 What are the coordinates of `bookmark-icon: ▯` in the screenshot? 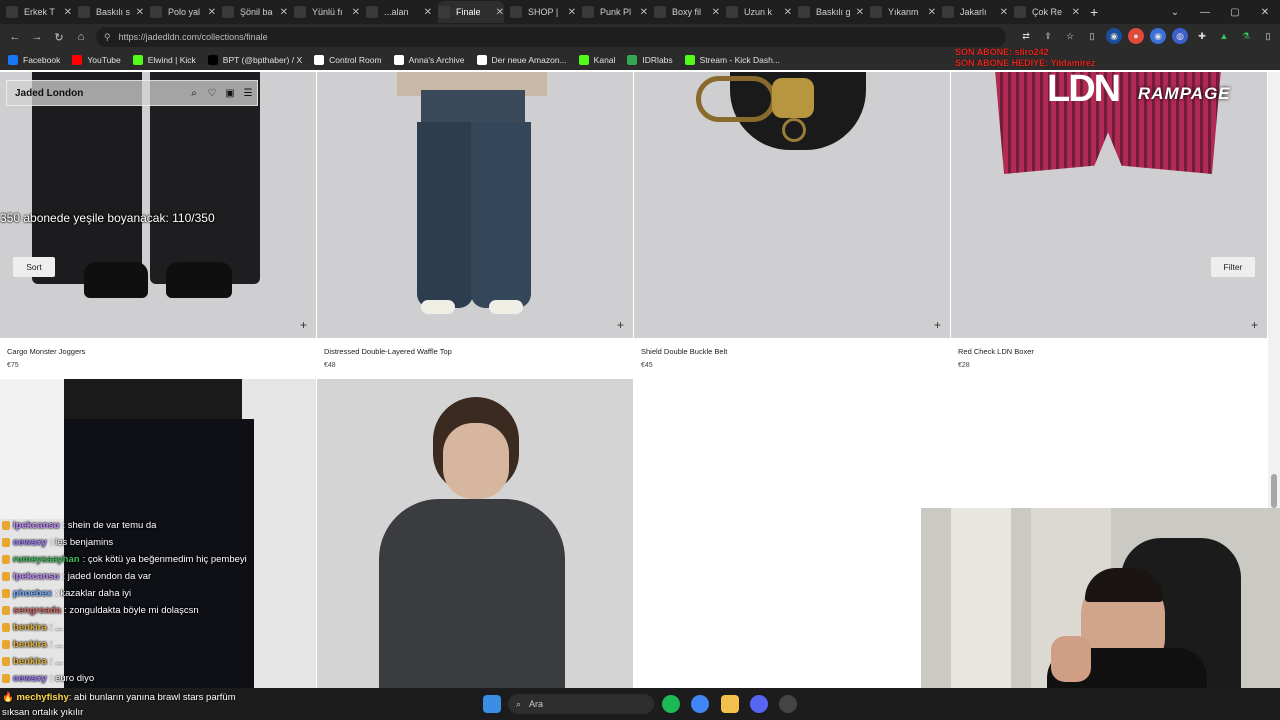 It's located at (1092, 36).